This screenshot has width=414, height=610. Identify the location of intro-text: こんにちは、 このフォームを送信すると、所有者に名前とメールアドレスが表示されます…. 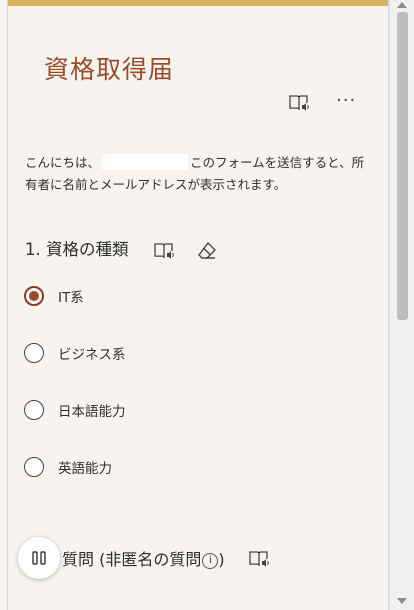
(200, 174).